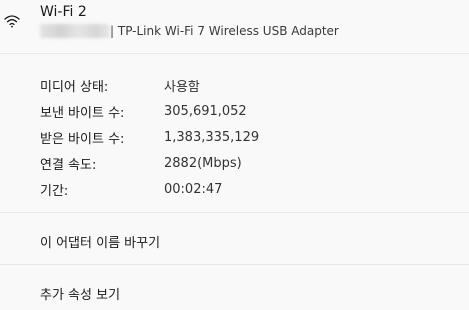 This screenshot has width=469, height=310. I want to click on property-row-bytes-sent: 보낸 바이트 수: 305,691,052, so click(149, 111).